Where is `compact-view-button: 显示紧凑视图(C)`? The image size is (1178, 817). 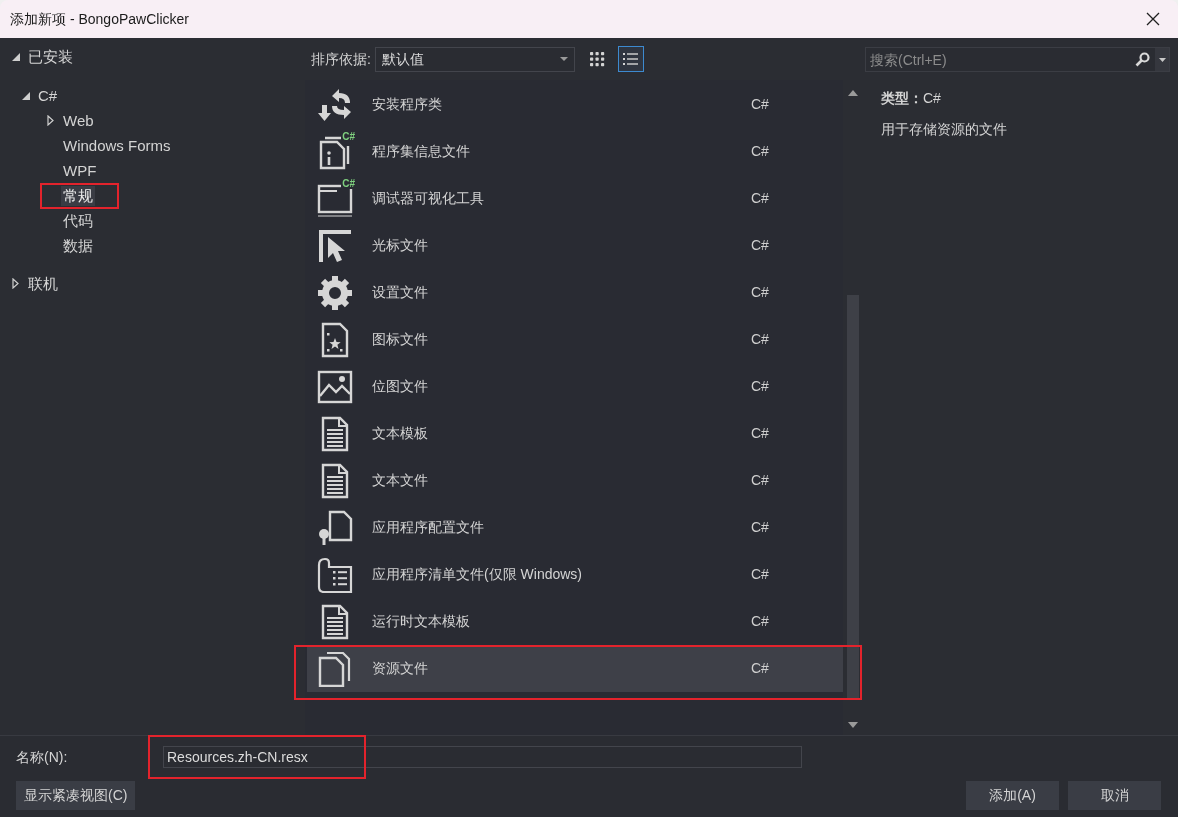 compact-view-button: 显示紧凑视图(C) is located at coordinates (76, 795).